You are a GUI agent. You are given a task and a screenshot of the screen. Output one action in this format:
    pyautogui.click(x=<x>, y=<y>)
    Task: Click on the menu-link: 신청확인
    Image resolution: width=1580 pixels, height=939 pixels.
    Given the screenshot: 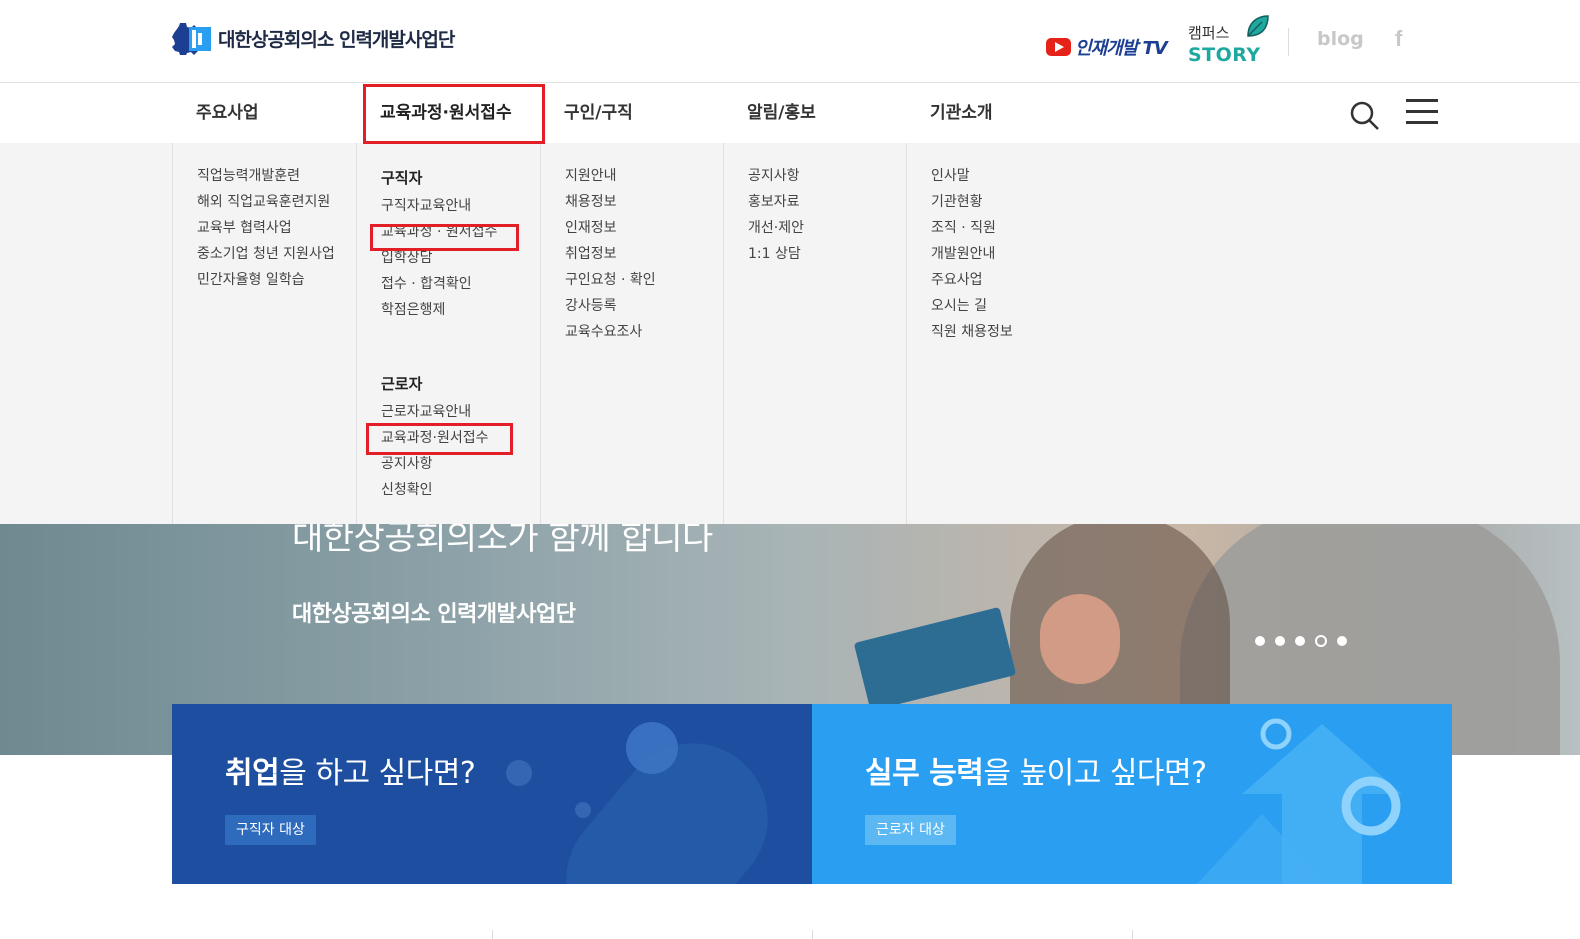 What is the action you would take?
    pyautogui.click(x=460, y=490)
    